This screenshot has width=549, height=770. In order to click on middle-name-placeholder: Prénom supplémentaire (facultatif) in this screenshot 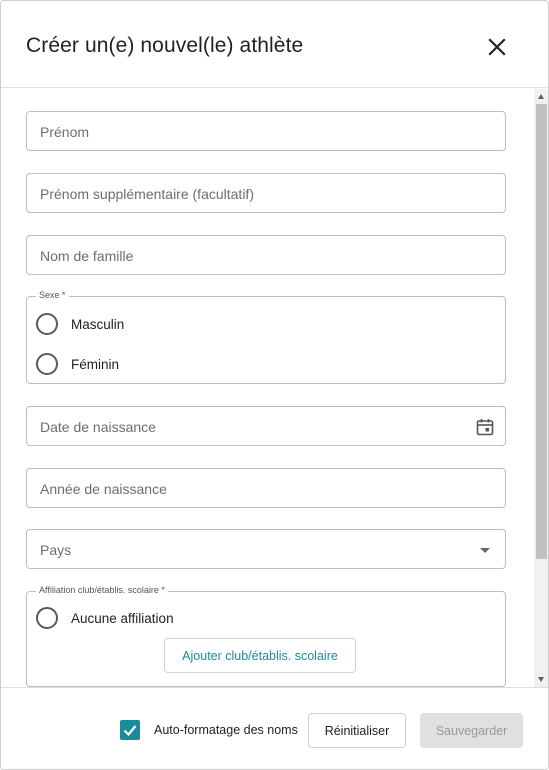, I will do `click(147, 194)`.